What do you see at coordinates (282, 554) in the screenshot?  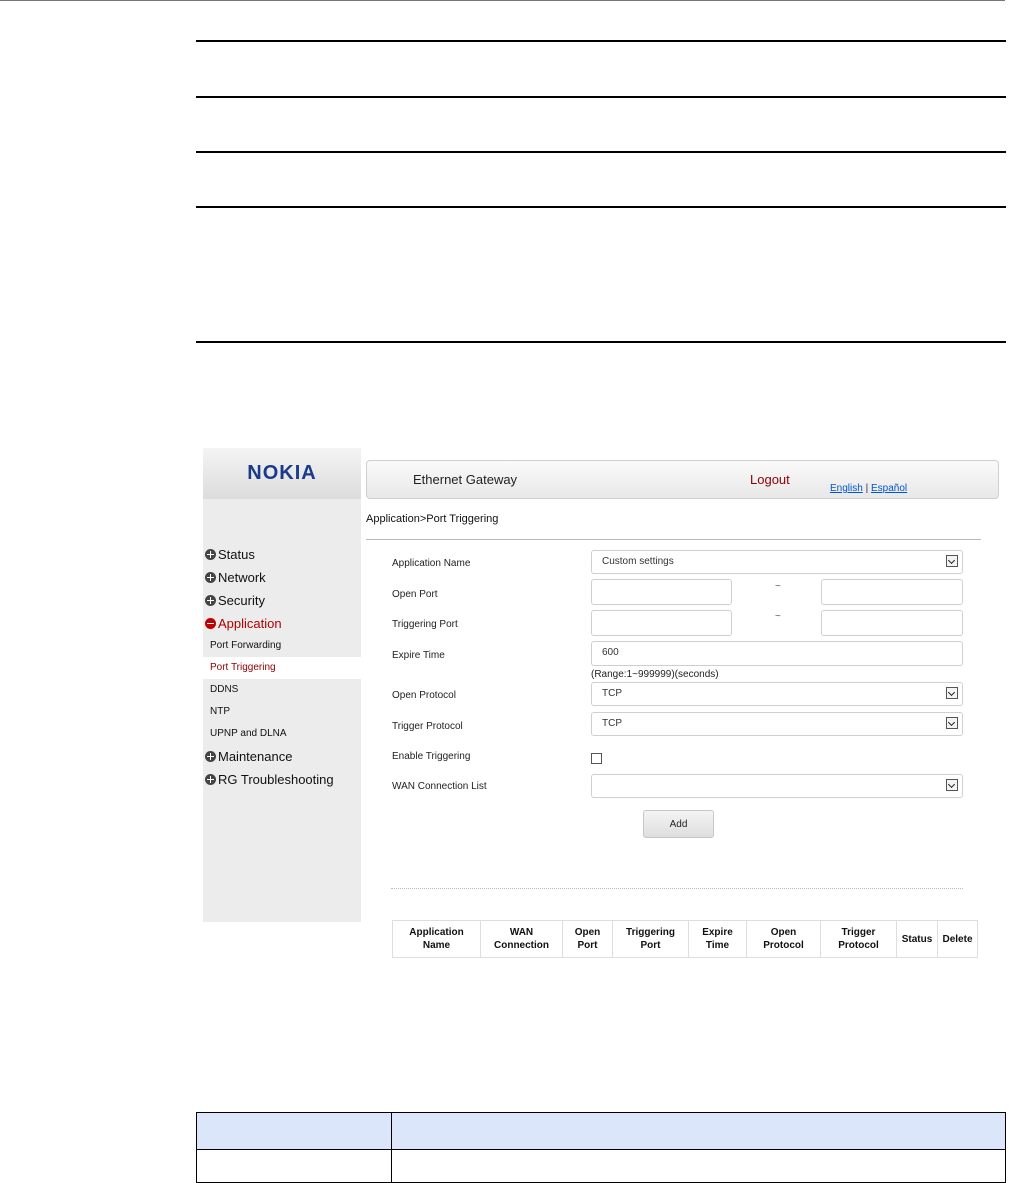 I see `menu-status: Status` at bounding box center [282, 554].